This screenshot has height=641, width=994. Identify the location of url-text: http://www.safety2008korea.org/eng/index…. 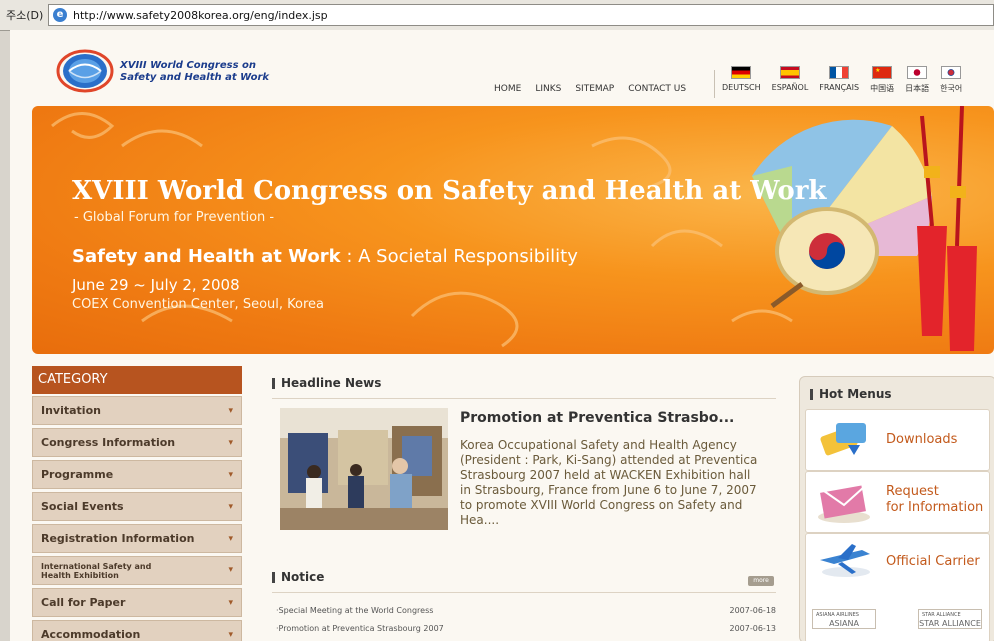
(200, 15).